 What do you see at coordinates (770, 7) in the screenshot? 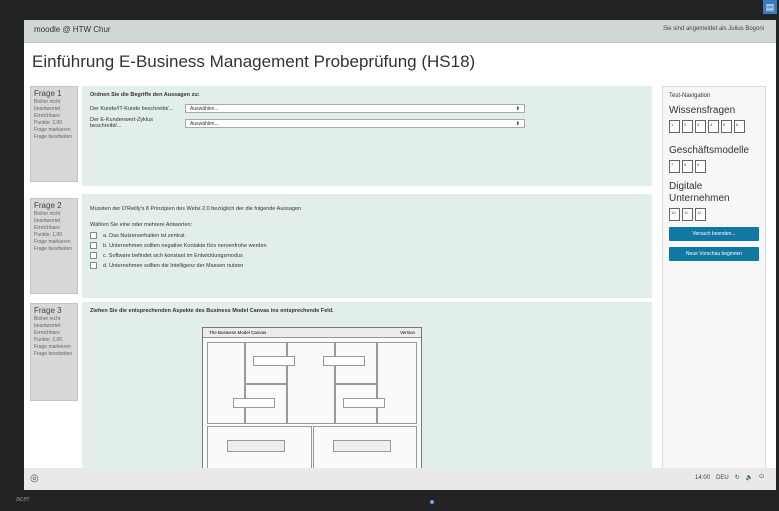
I see `camera-icon: ▤` at bounding box center [770, 7].